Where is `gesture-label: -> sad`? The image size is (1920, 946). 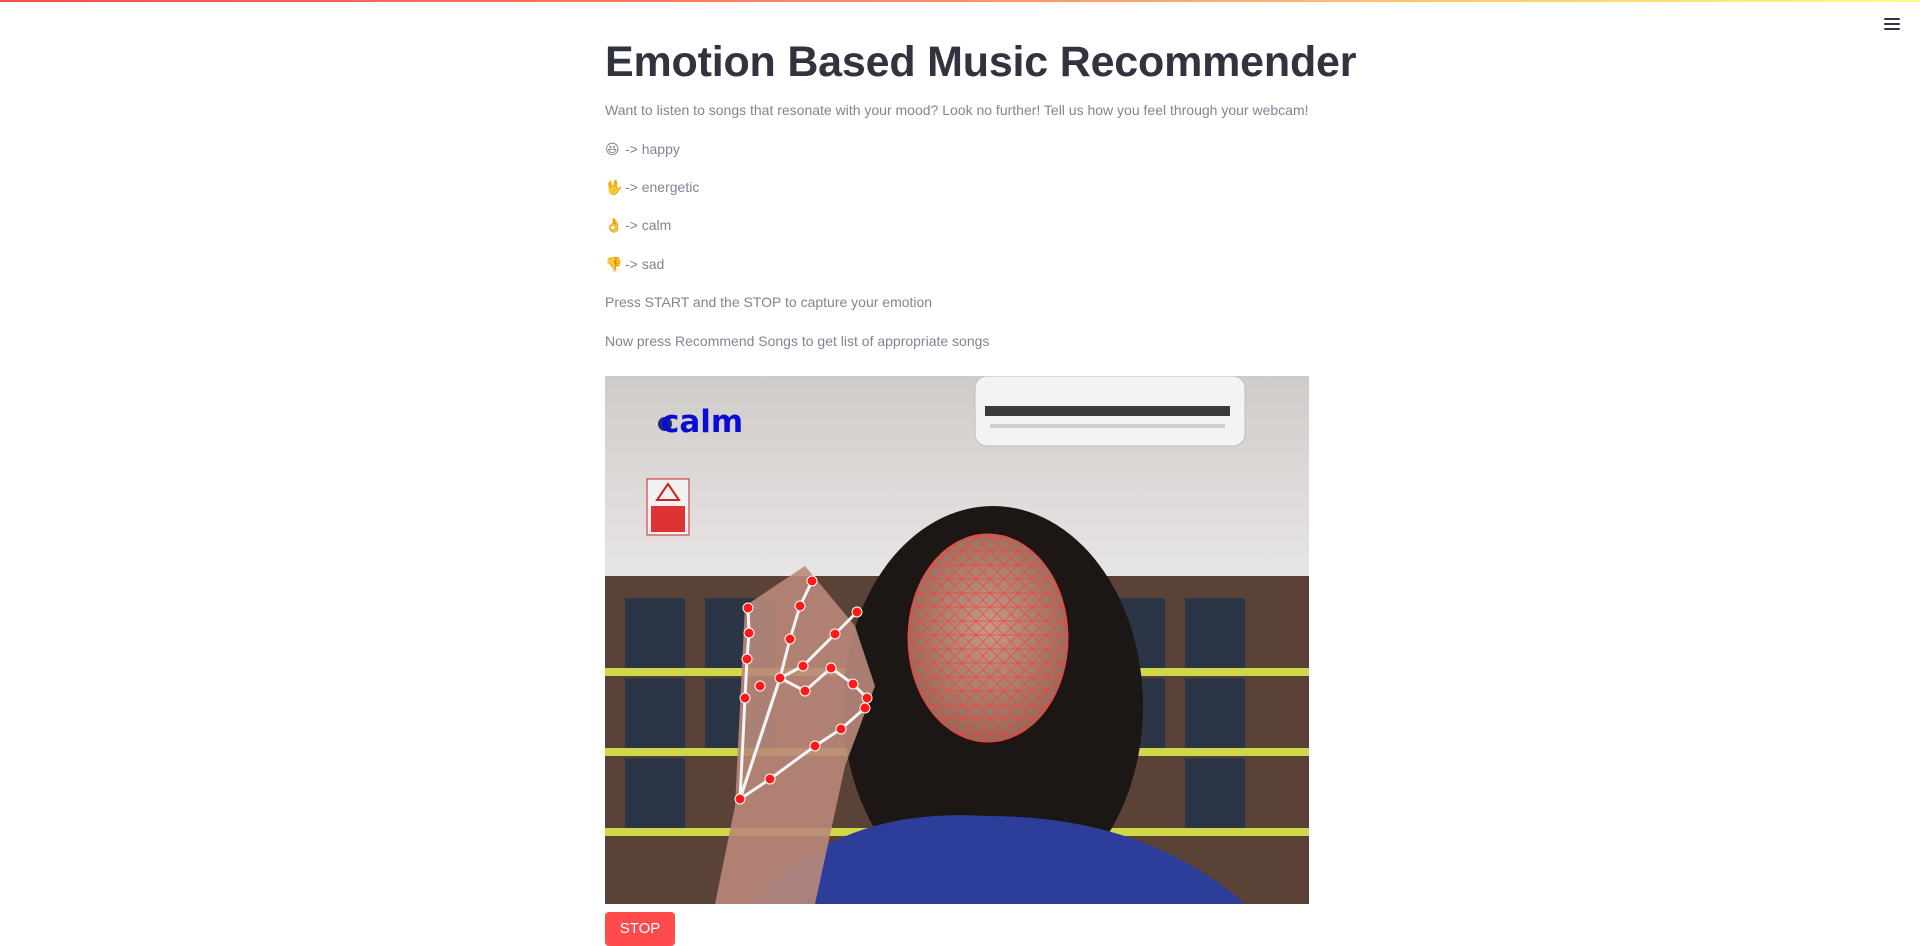
gesture-label: -> sad is located at coordinates (645, 264).